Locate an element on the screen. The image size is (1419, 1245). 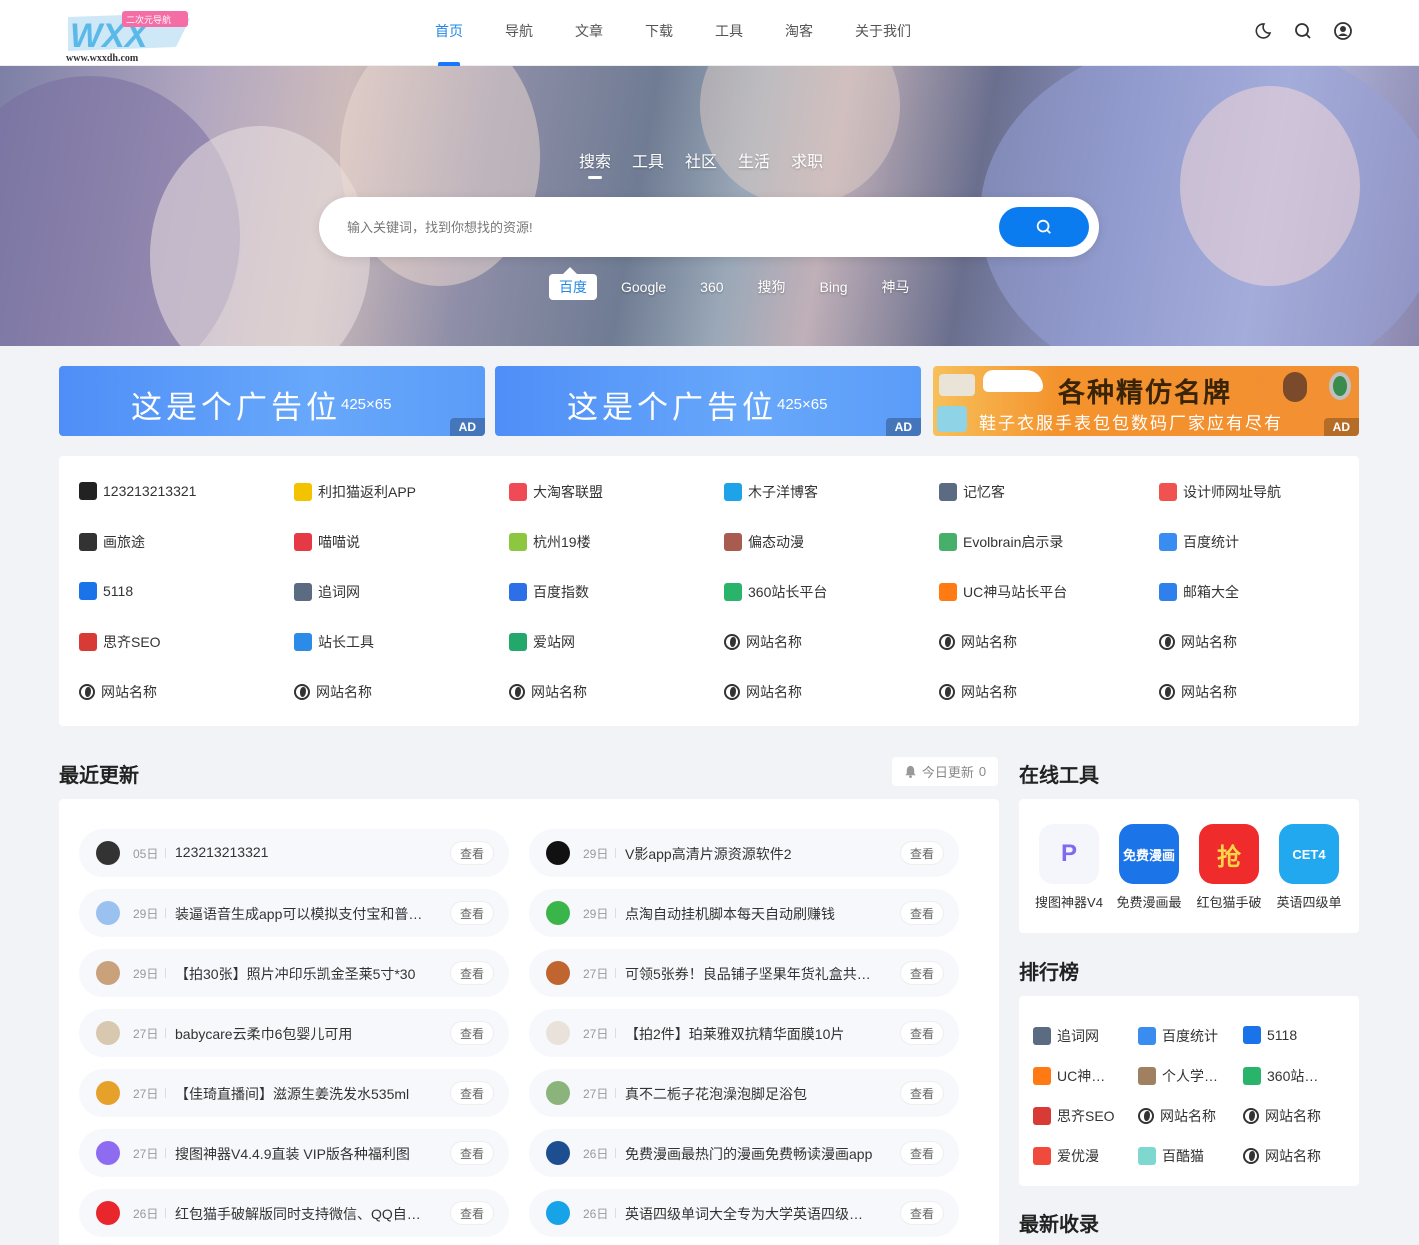
nav-articles: 文章 is located at coordinates (589, 33).